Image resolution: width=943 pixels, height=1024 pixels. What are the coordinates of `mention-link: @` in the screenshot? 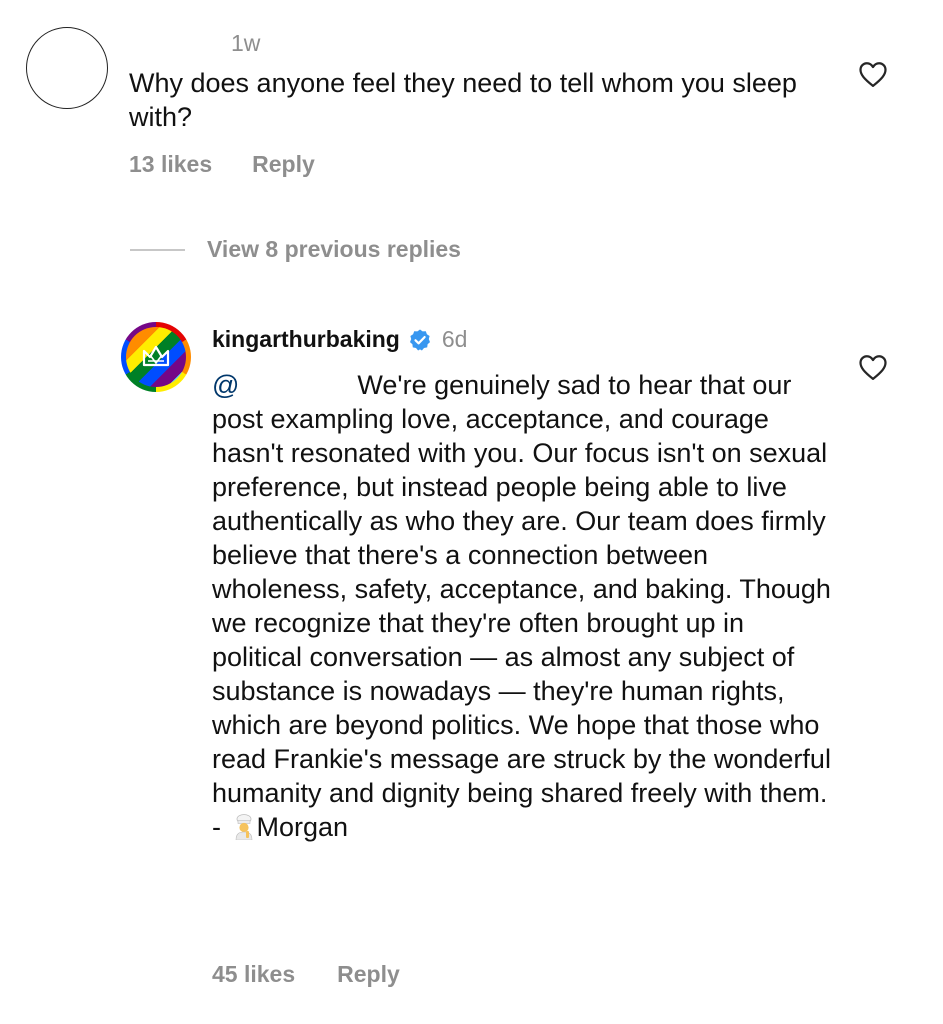 It's located at (225, 385).